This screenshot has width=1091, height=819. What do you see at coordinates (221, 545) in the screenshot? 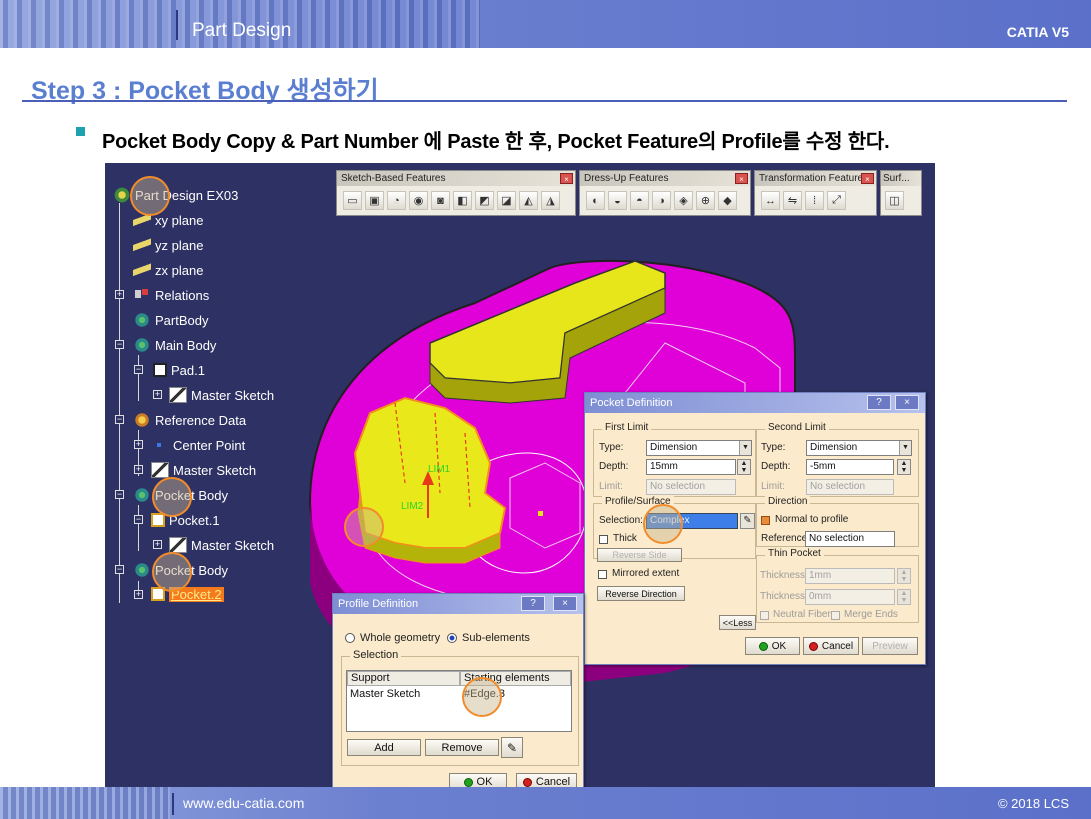
I see `tree-node-master-sketch-3: Master Sketch` at bounding box center [221, 545].